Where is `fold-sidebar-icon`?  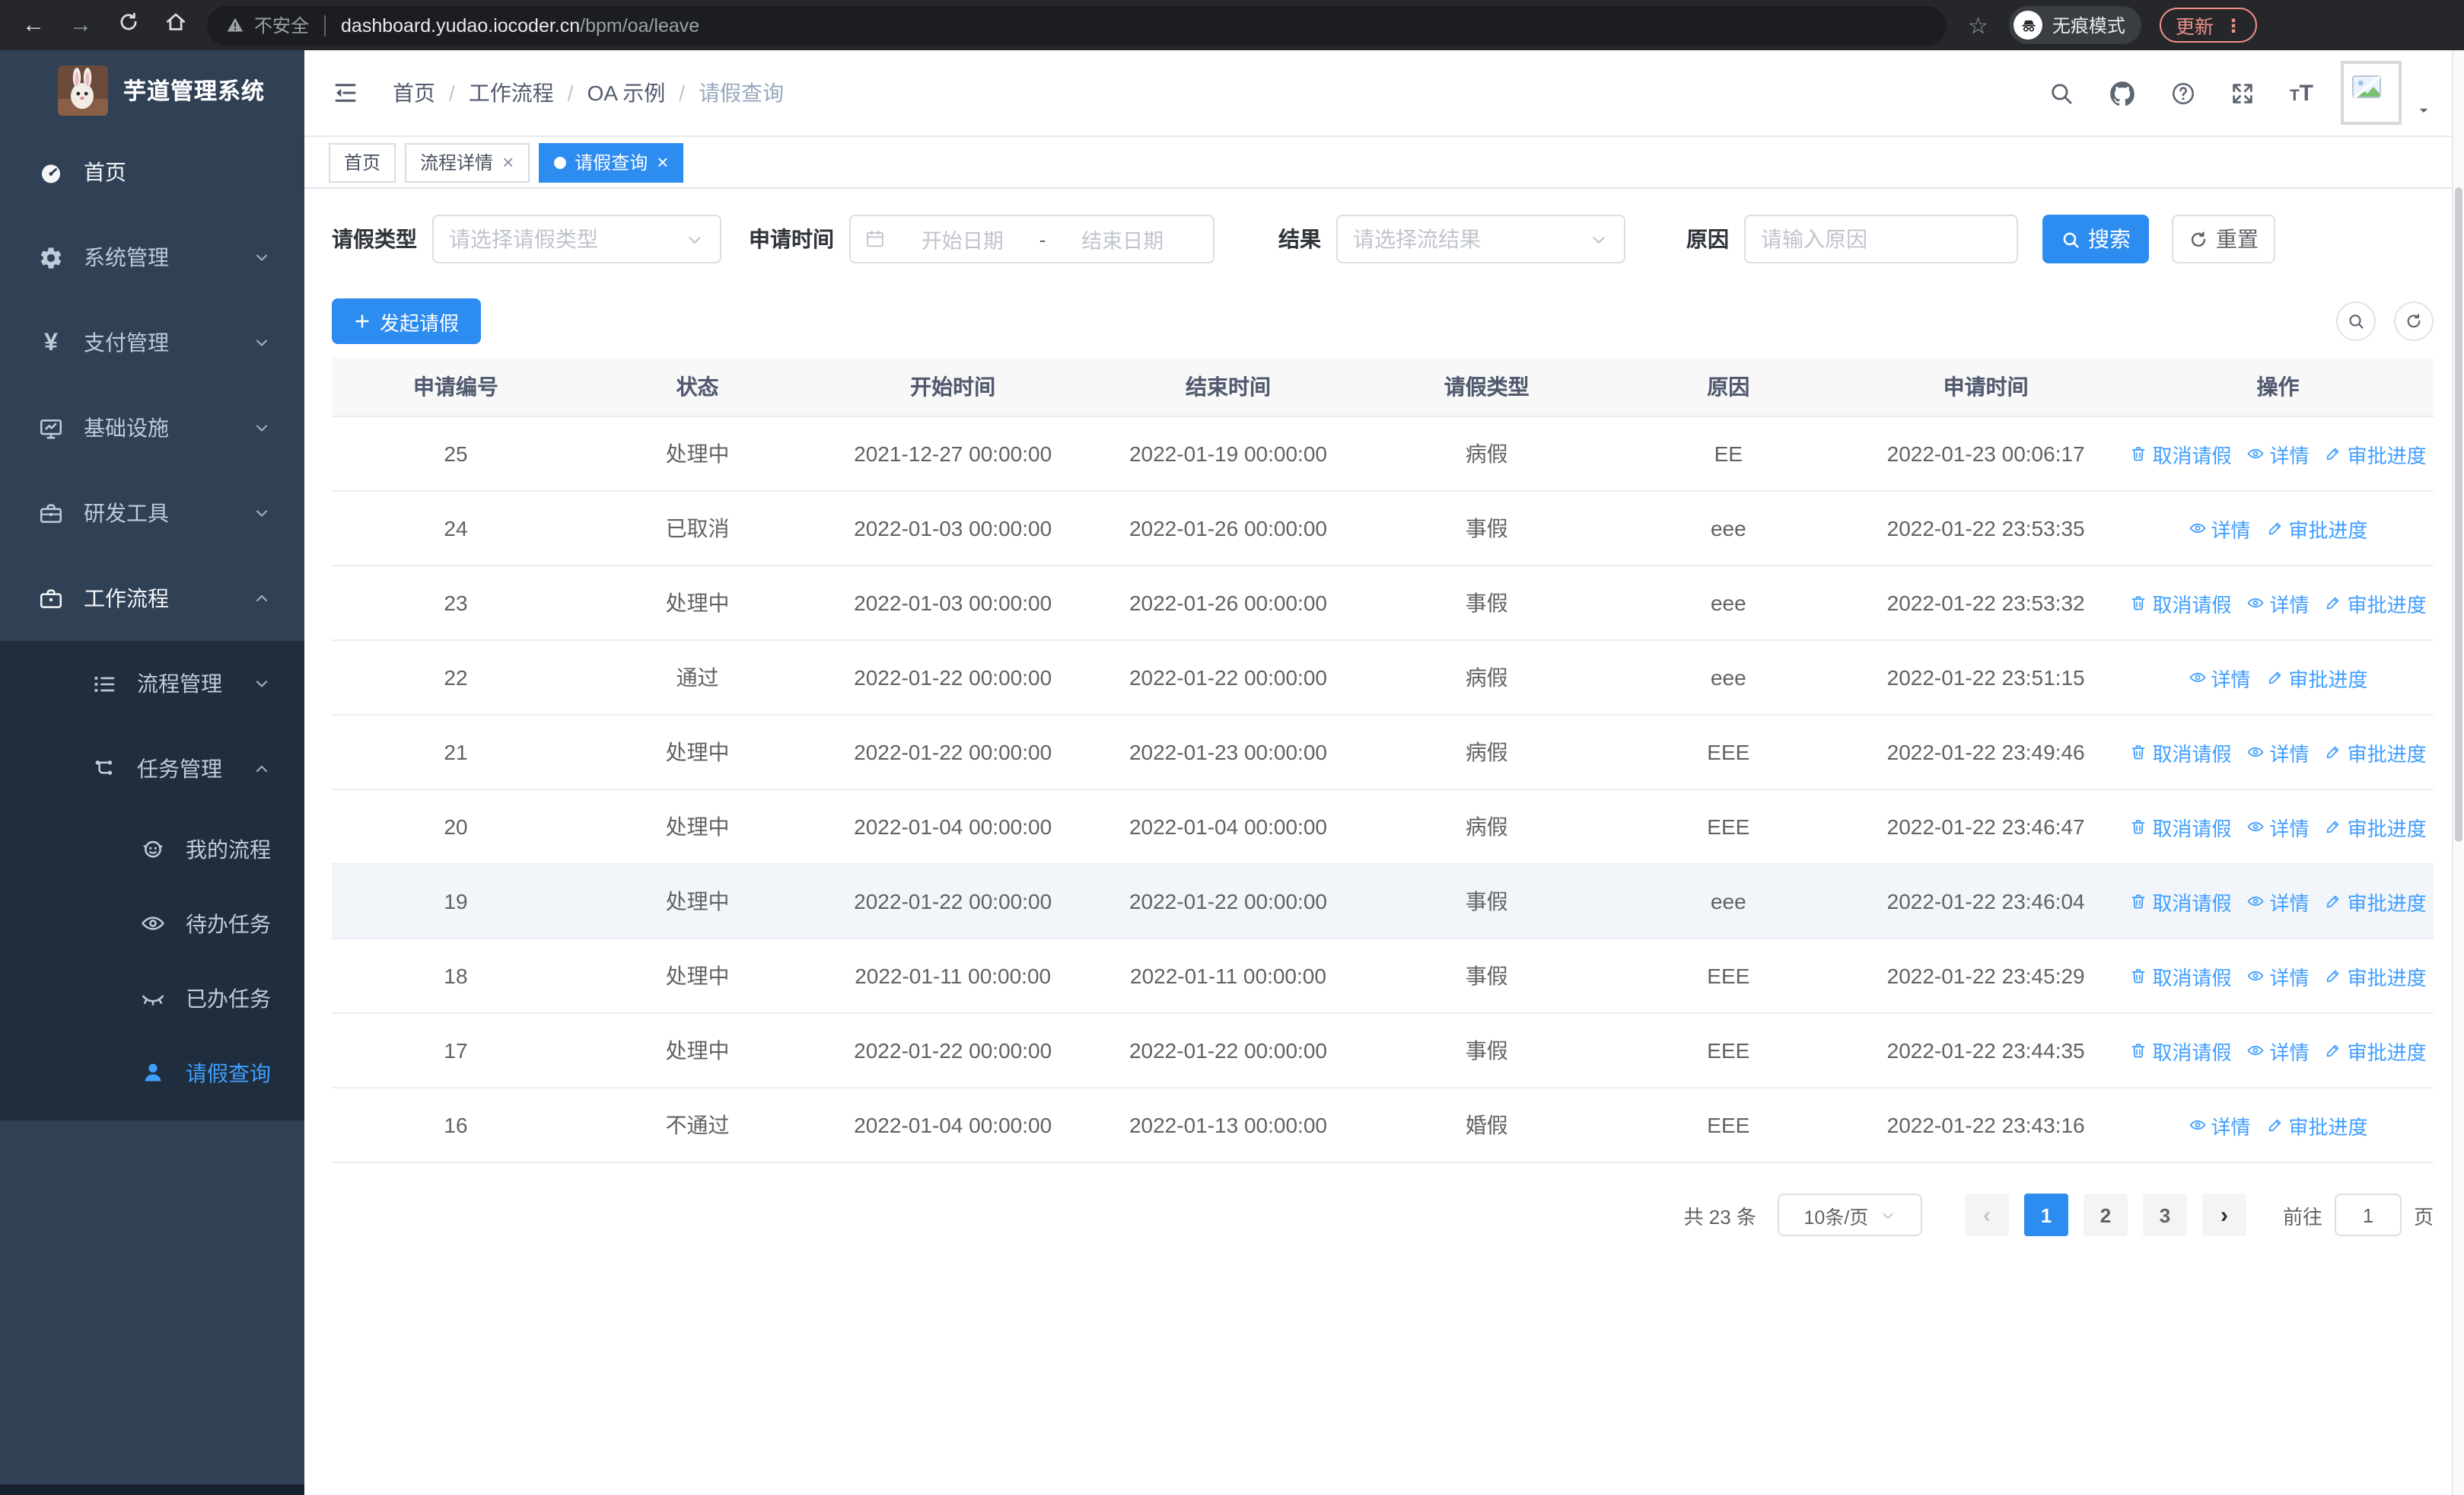 fold-sidebar-icon is located at coordinates (345, 93).